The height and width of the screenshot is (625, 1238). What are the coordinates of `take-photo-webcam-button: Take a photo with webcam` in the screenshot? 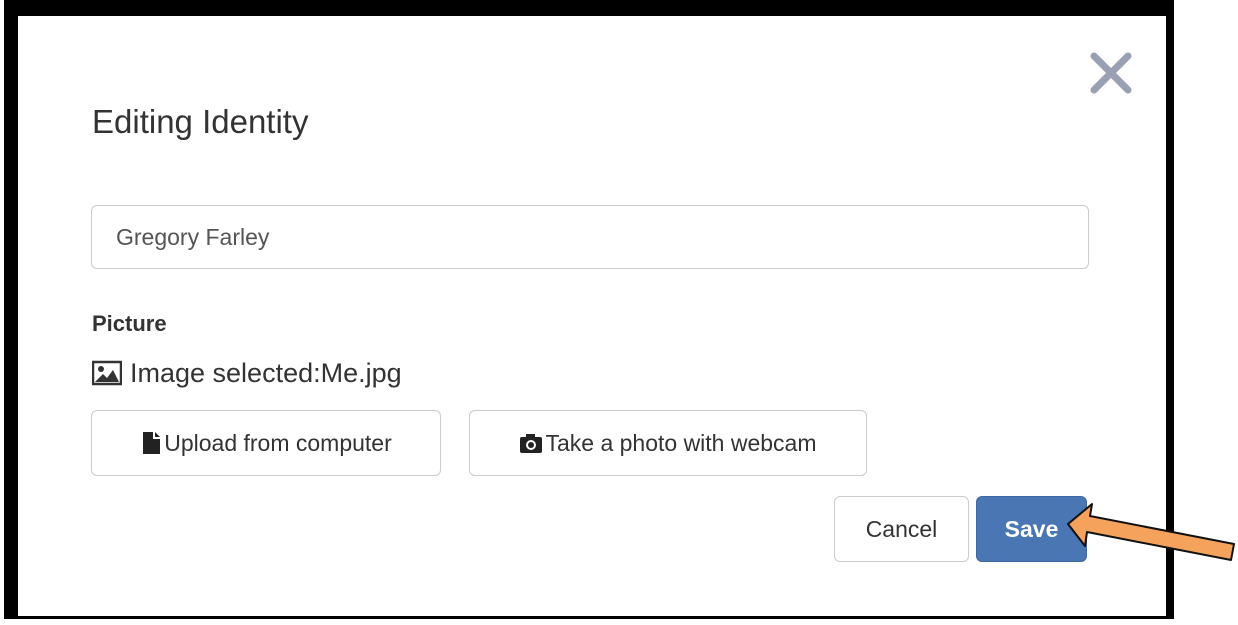 It's located at (668, 443).